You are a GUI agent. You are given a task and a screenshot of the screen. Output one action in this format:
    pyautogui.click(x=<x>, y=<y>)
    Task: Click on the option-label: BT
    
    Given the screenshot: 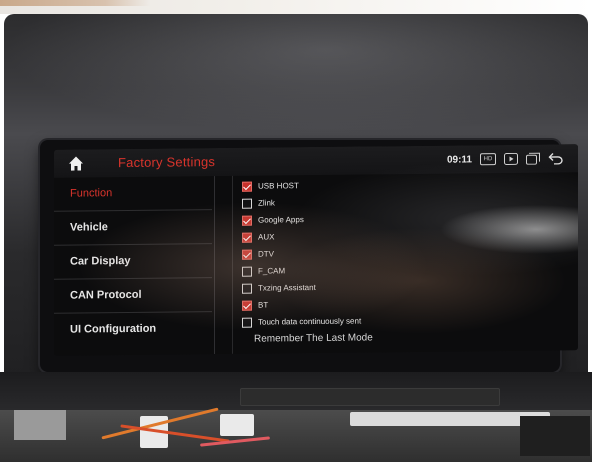 What is the action you would take?
    pyautogui.click(x=263, y=305)
    